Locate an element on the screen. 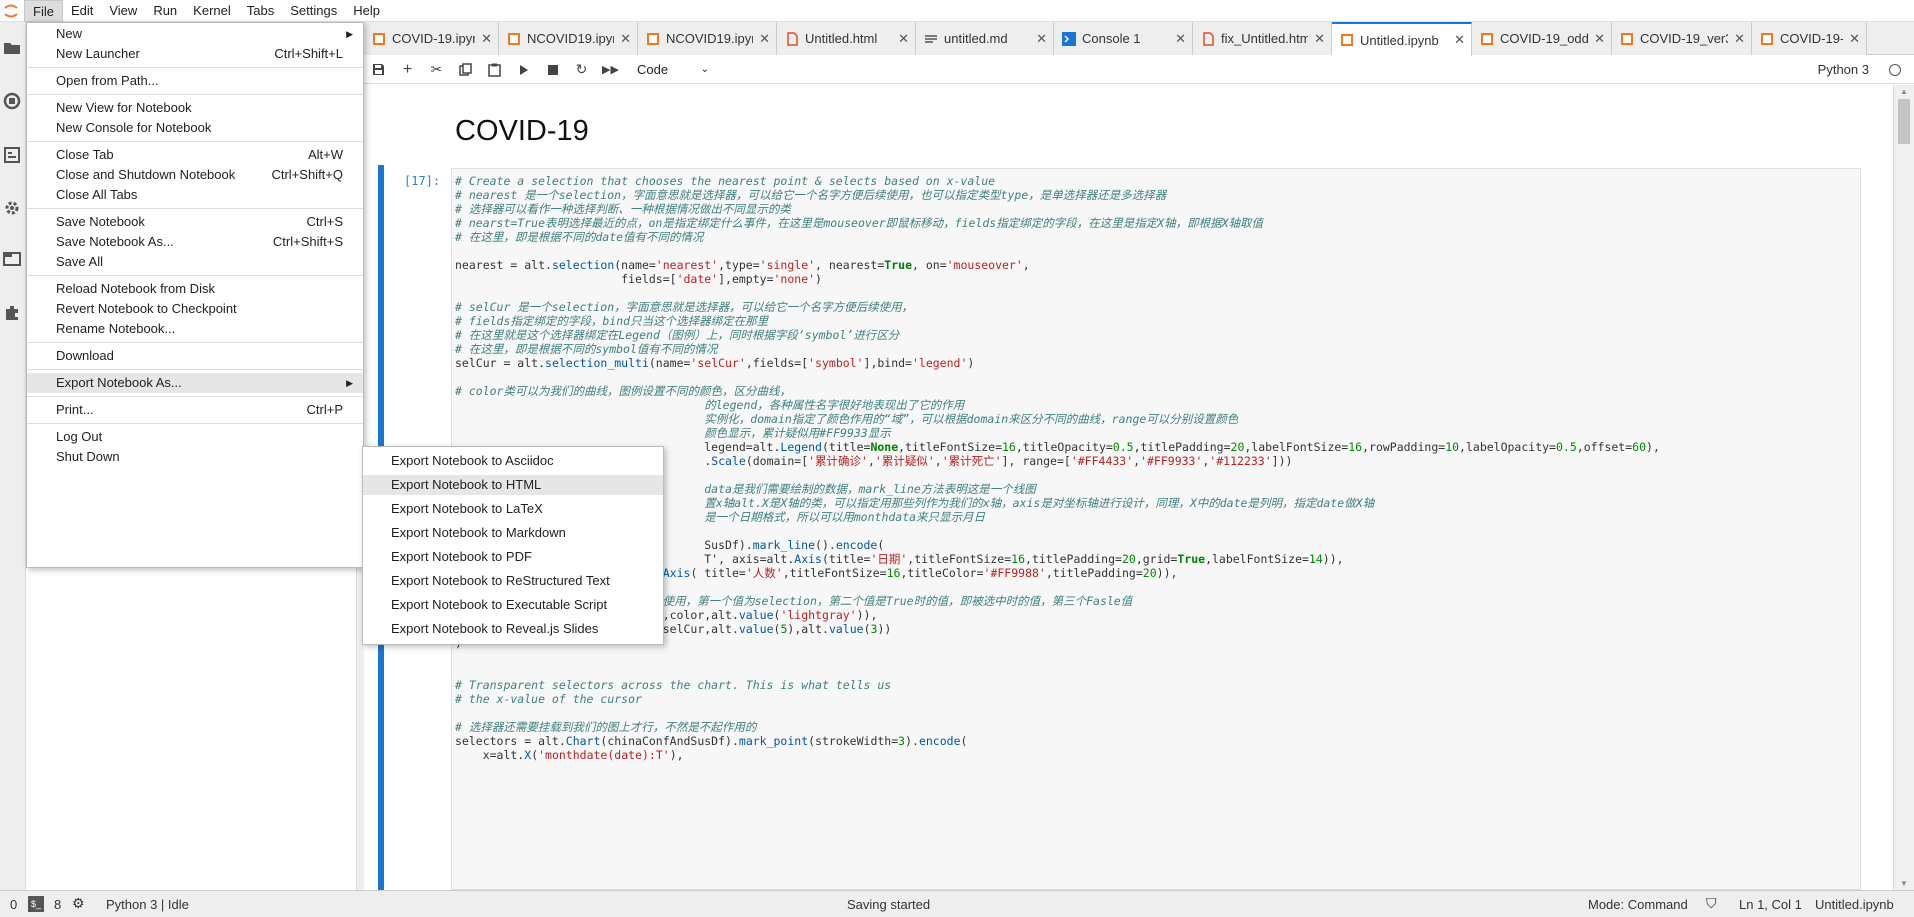 This screenshot has width=1914, height=917. submenu-item-label: Export Notebook to Executable Script is located at coordinates (499, 604).